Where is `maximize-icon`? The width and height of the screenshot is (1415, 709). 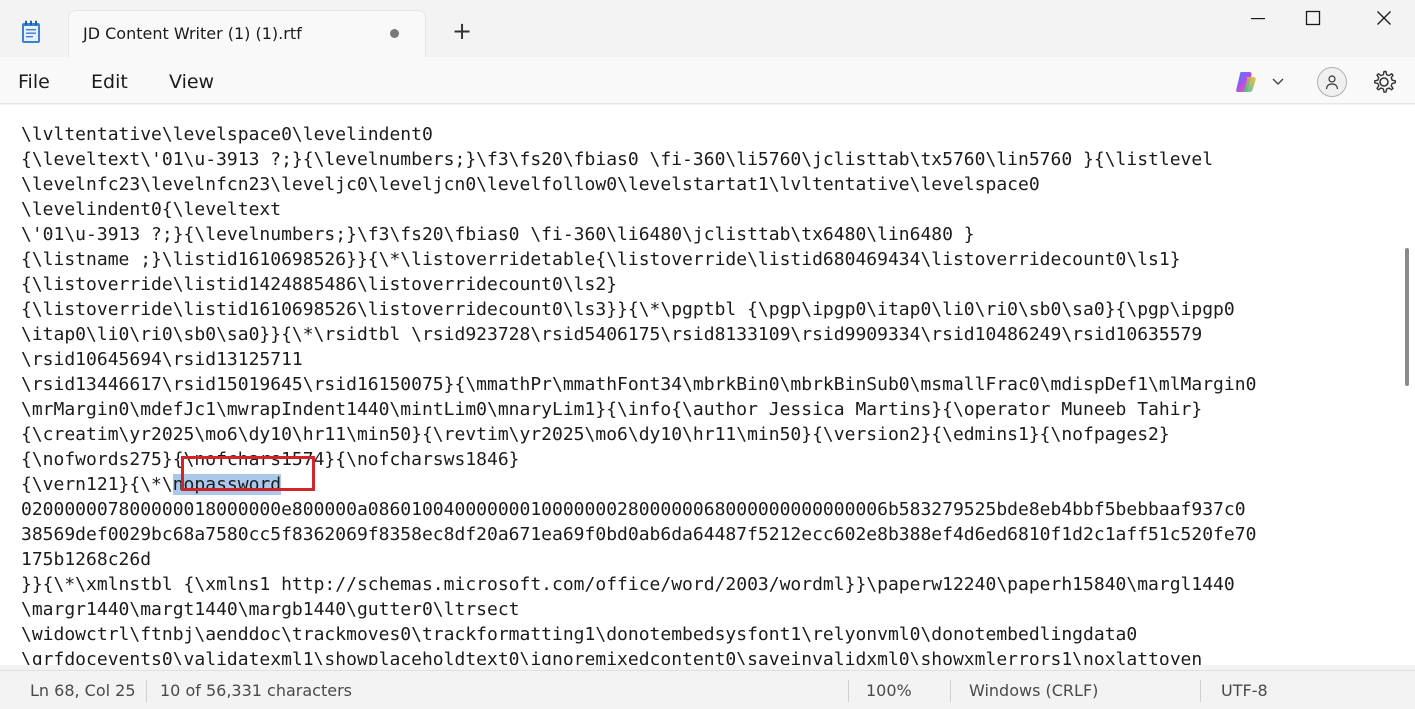 maximize-icon is located at coordinates (1313, 18).